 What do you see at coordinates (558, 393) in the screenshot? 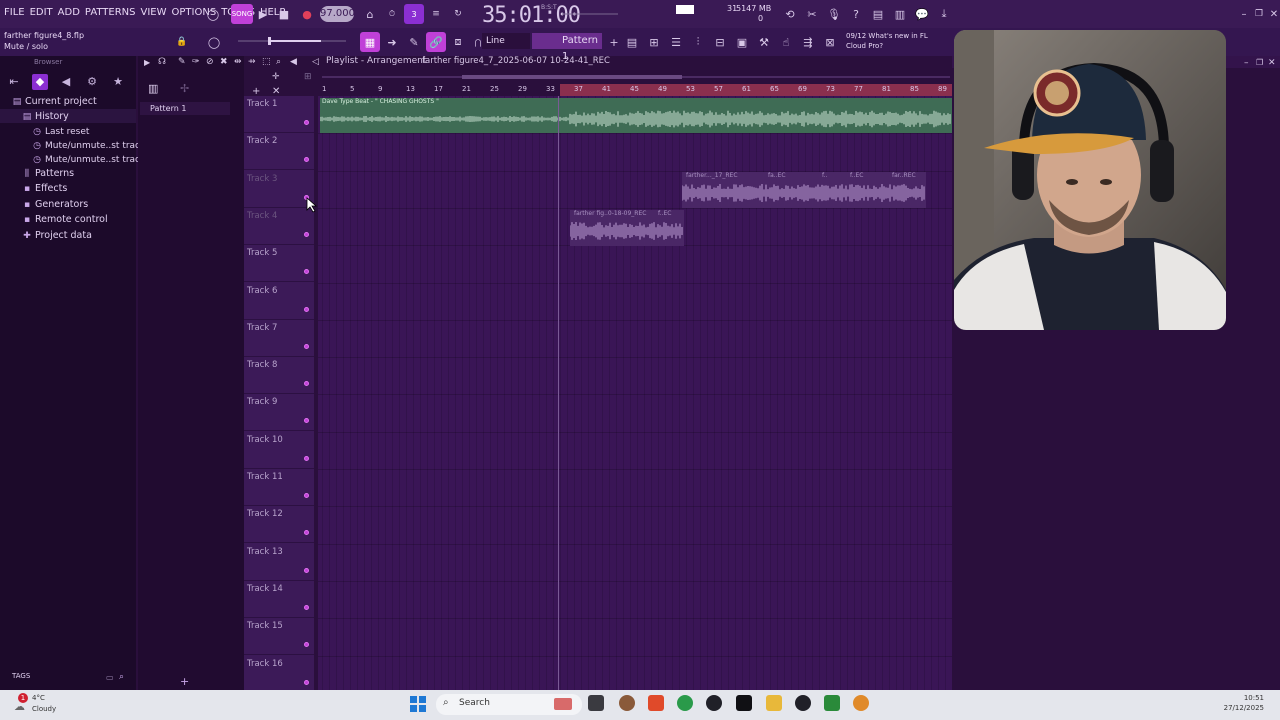
I see `playhead` at bounding box center [558, 393].